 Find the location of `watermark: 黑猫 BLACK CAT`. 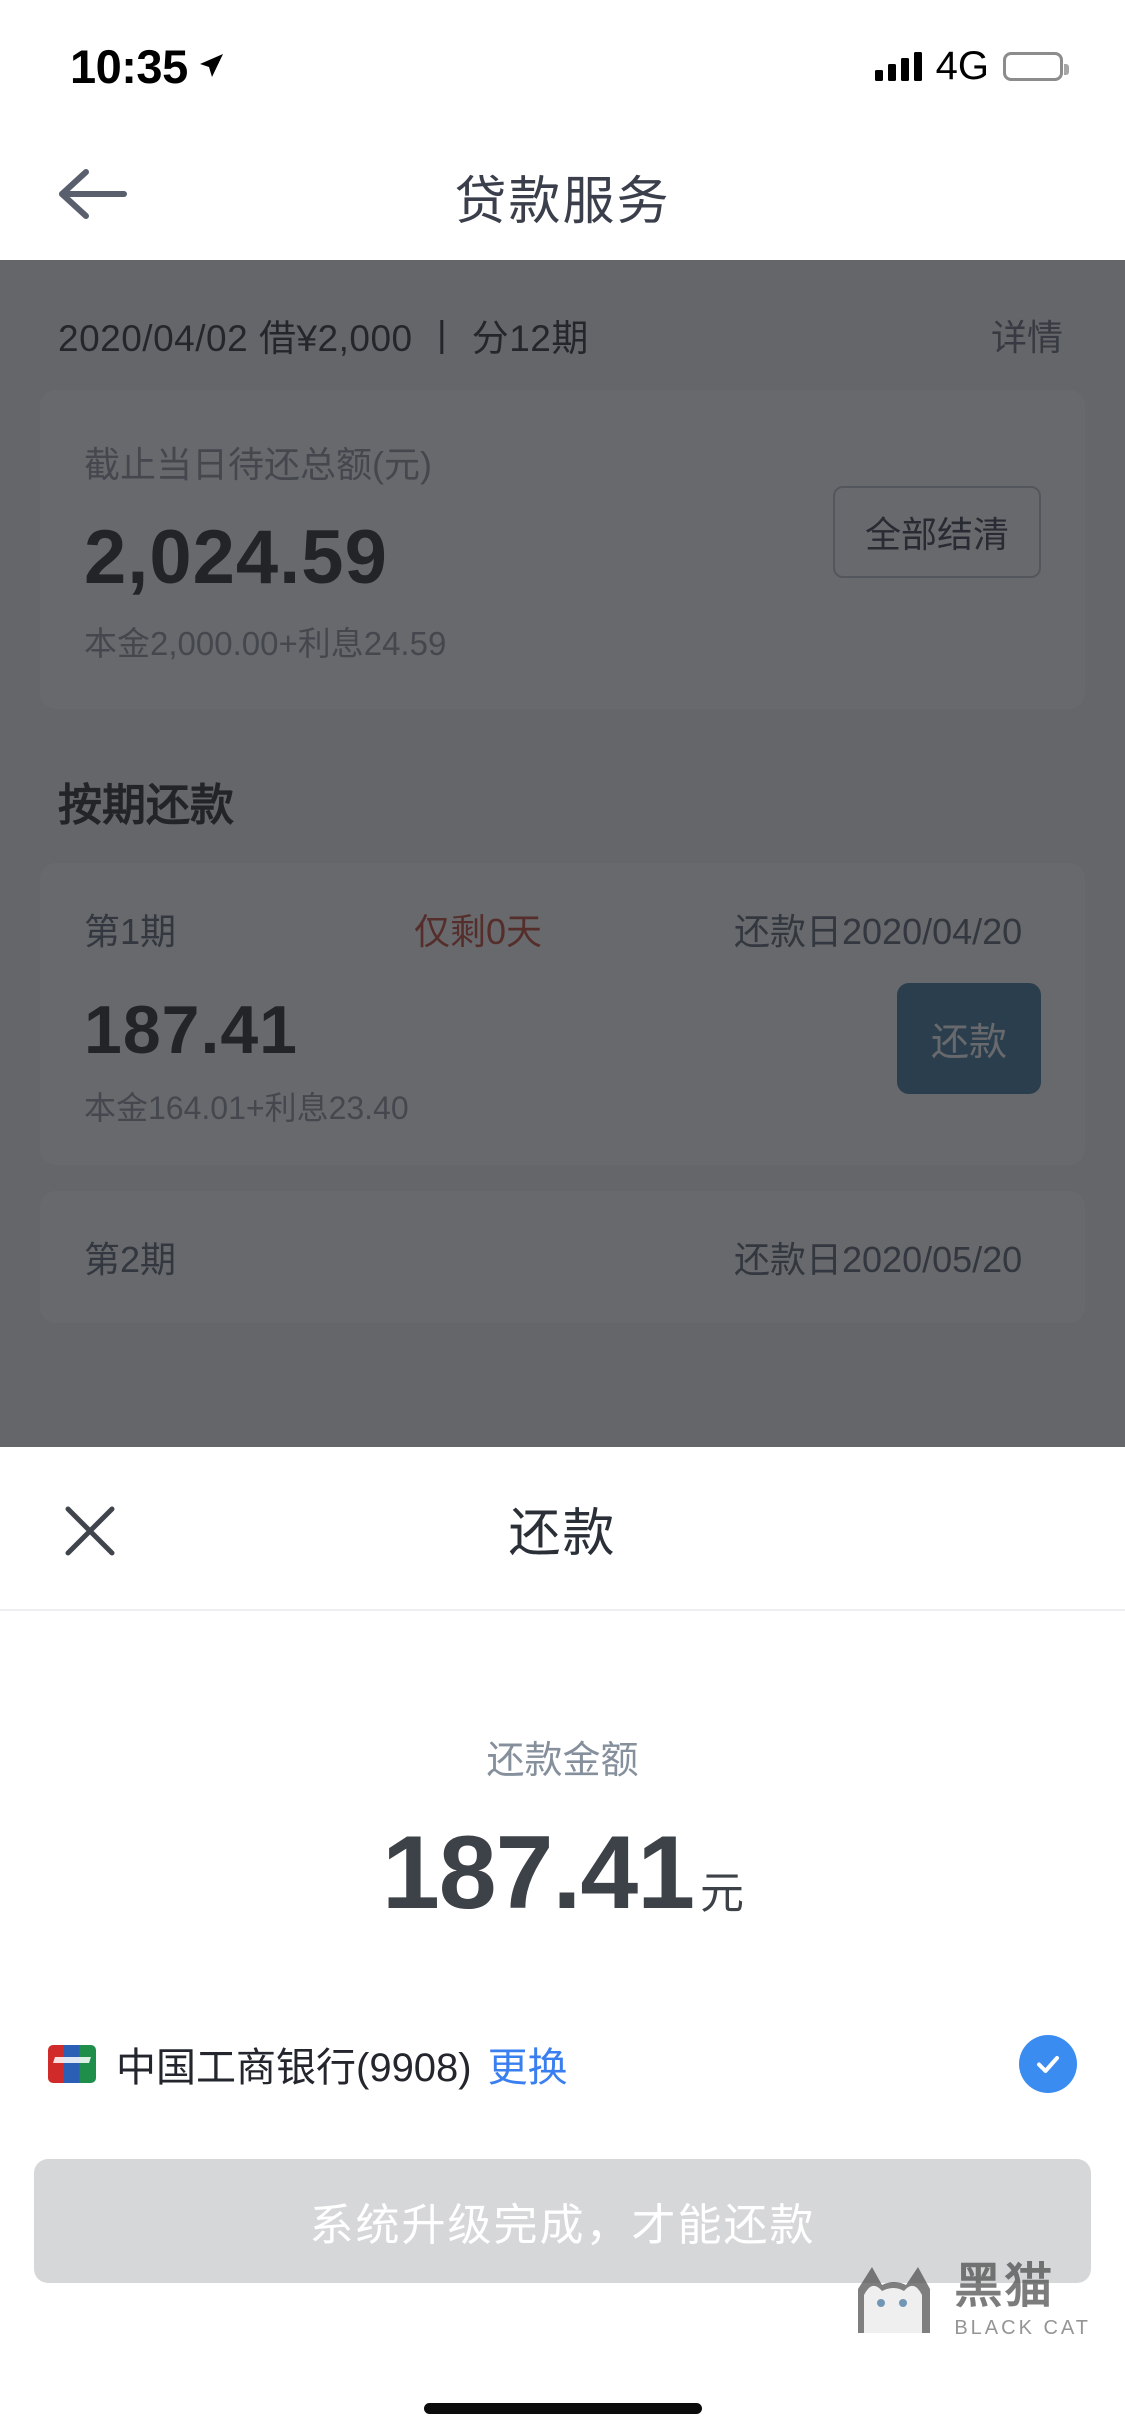

watermark: 黑猫 BLACK CAT is located at coordinates (969, 2297).